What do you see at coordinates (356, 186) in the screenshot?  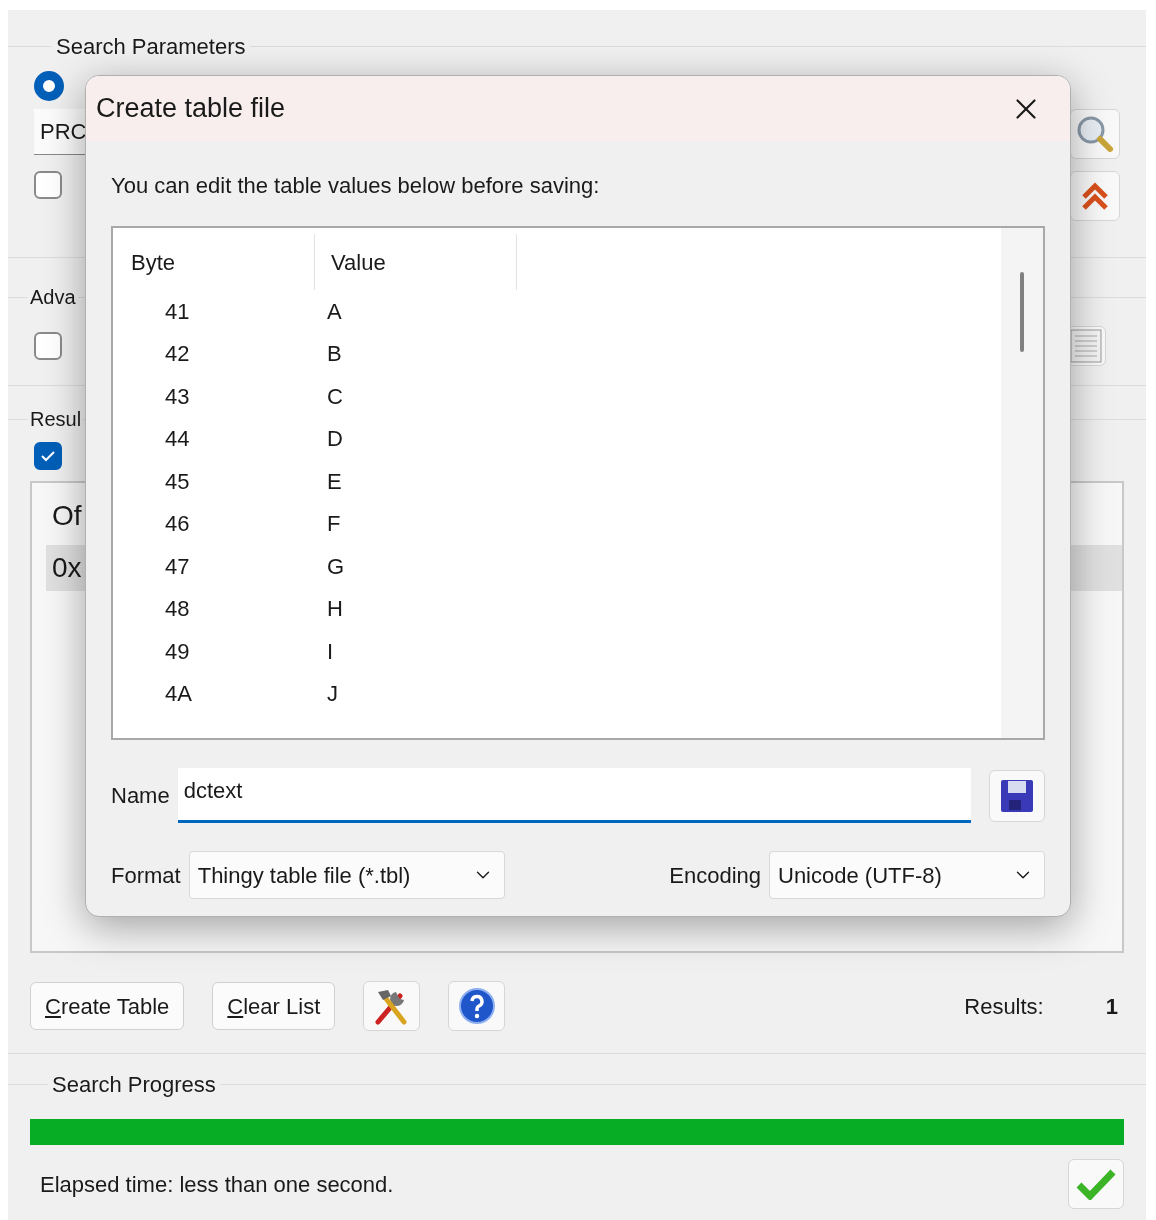 I see `dialog-message: You can edit the table values below before saving:` at bounding box center [356, 186].